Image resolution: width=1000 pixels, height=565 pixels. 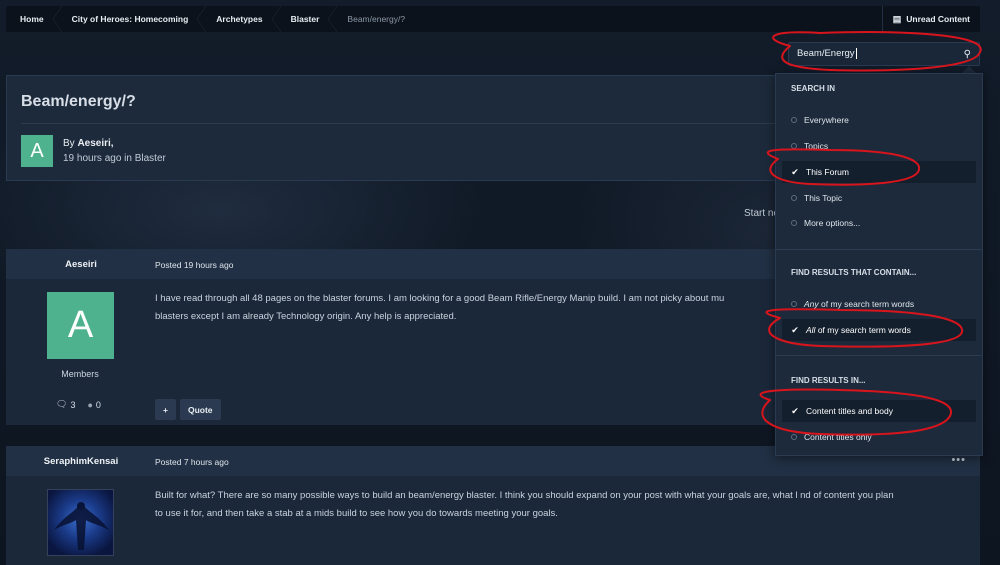 I want to click on search-in-this-topic: This Topic, so click(x=879, y=198).